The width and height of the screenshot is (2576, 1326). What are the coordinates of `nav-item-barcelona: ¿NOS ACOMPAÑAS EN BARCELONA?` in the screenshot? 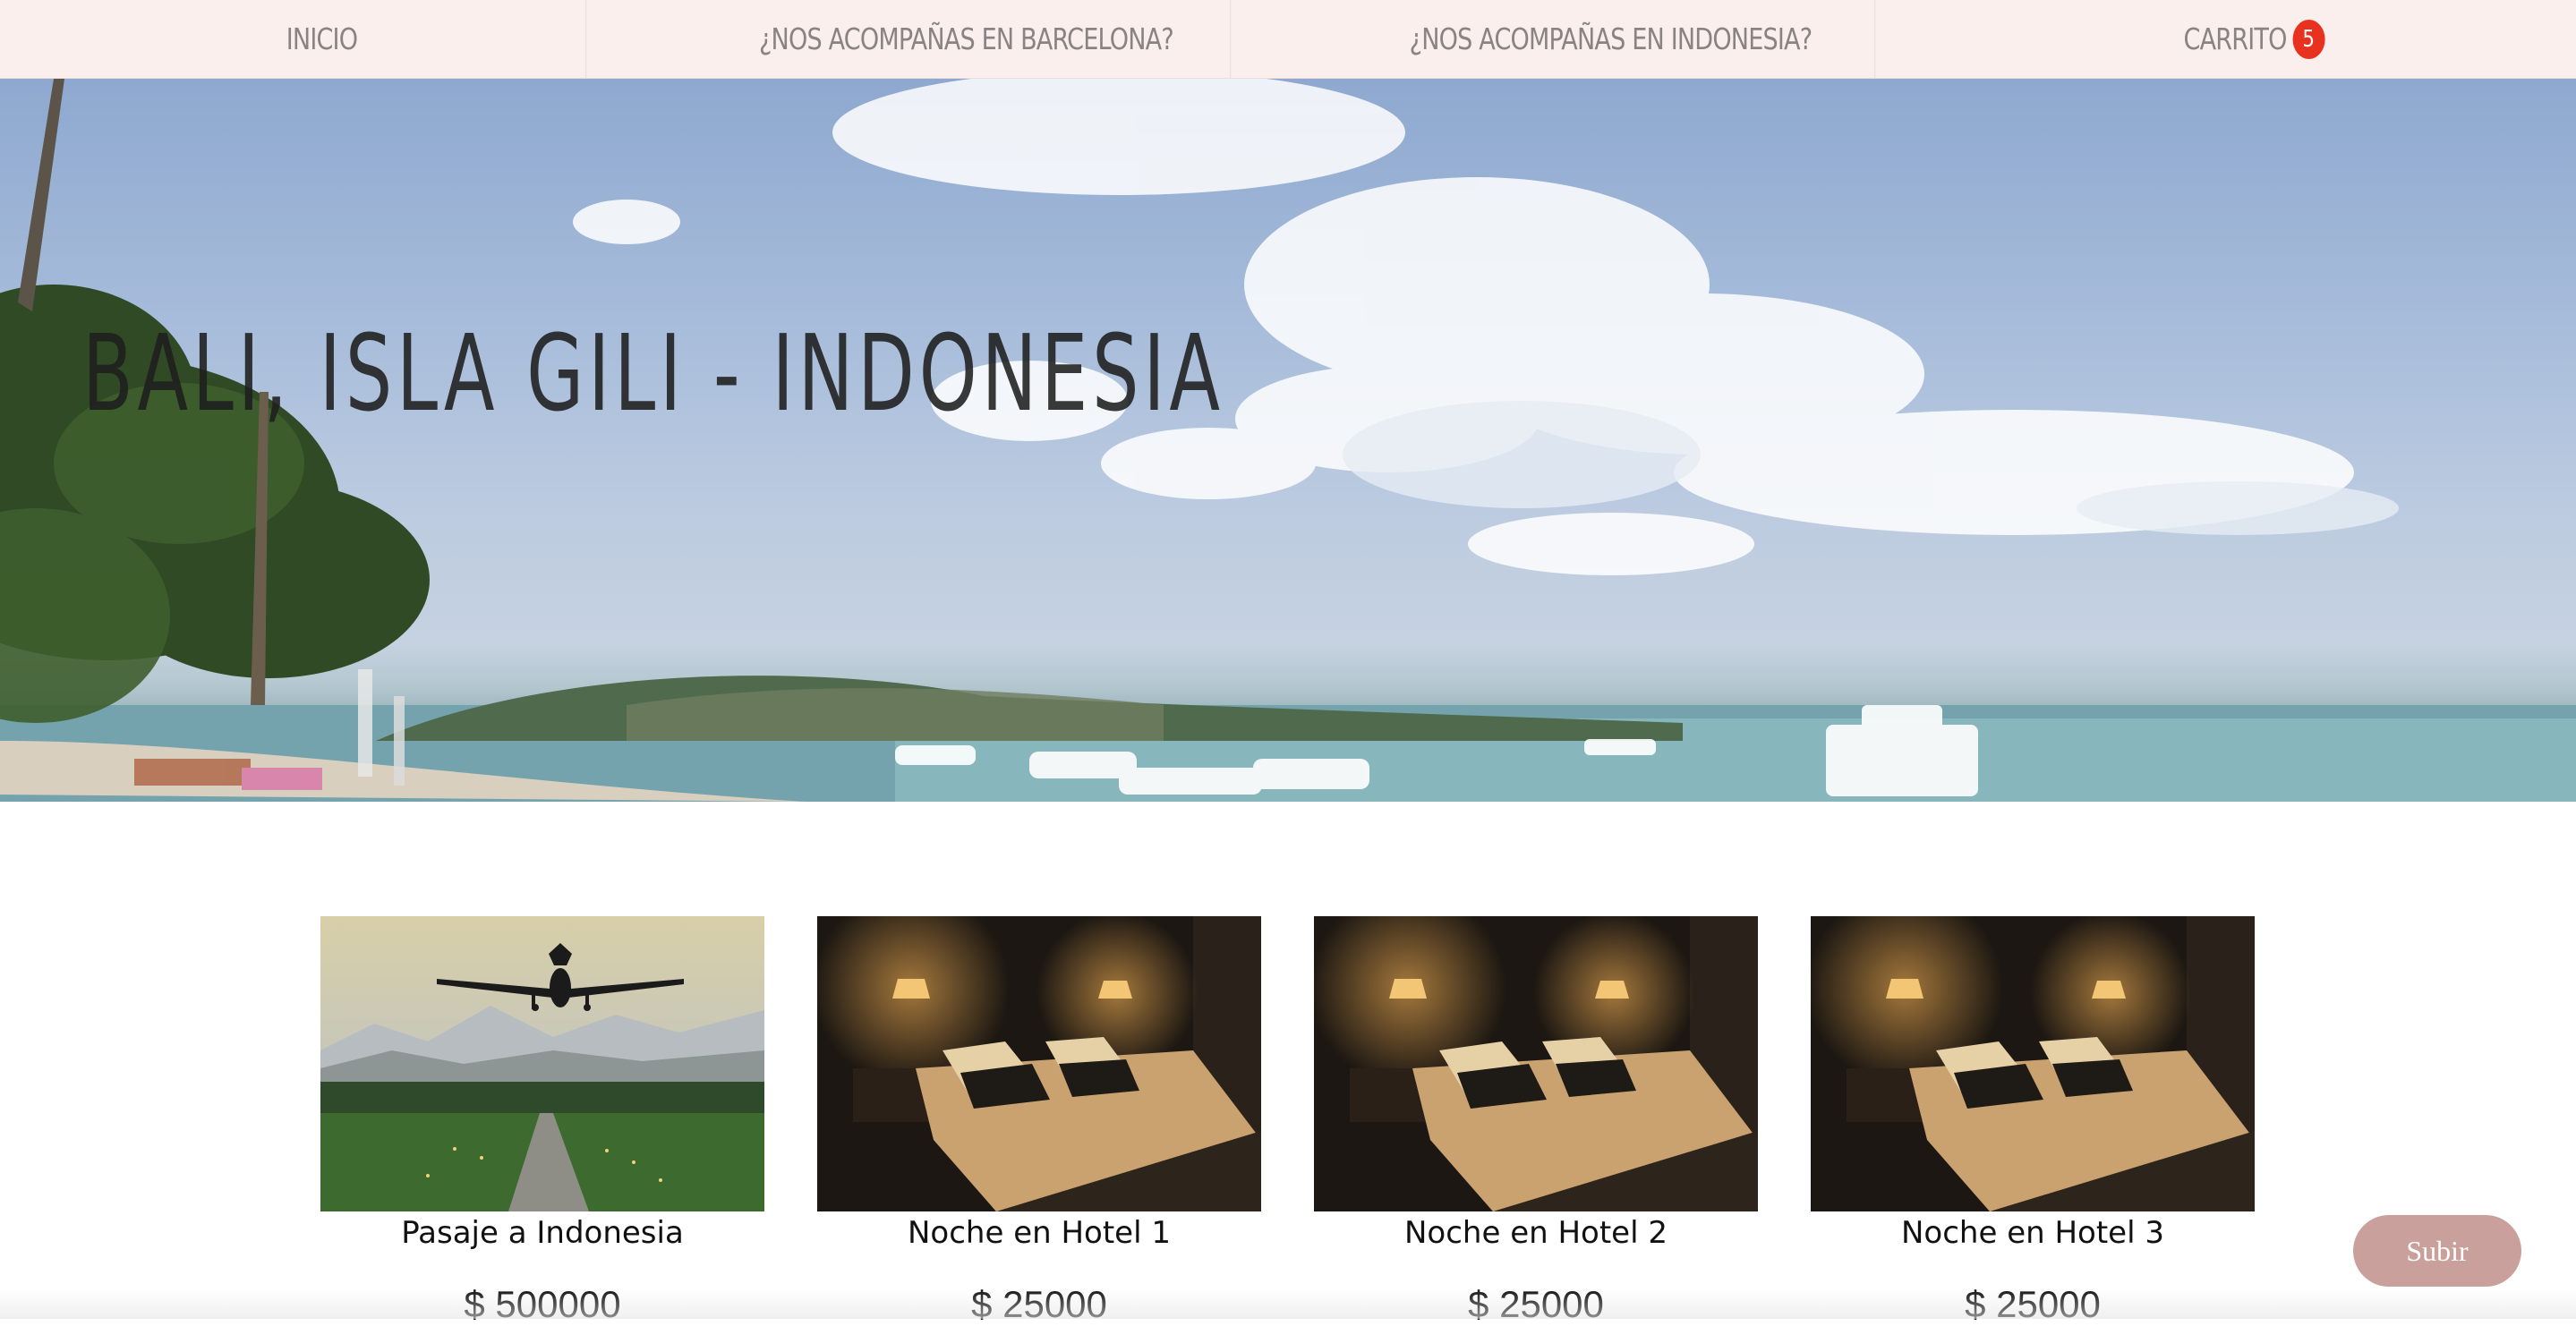 It's located at (967, 39).